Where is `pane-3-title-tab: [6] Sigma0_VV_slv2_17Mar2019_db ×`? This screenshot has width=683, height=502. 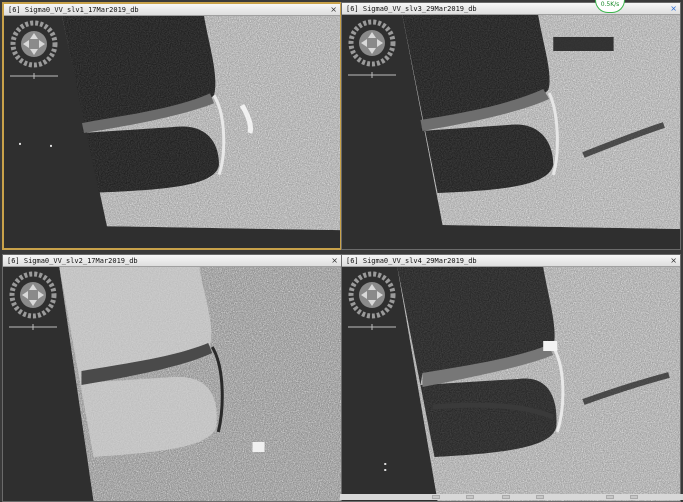 pane-3-title-tab: [6] Sigma0_VV_slv2_17Mar2019_db × is located at coordinates (172, 261).